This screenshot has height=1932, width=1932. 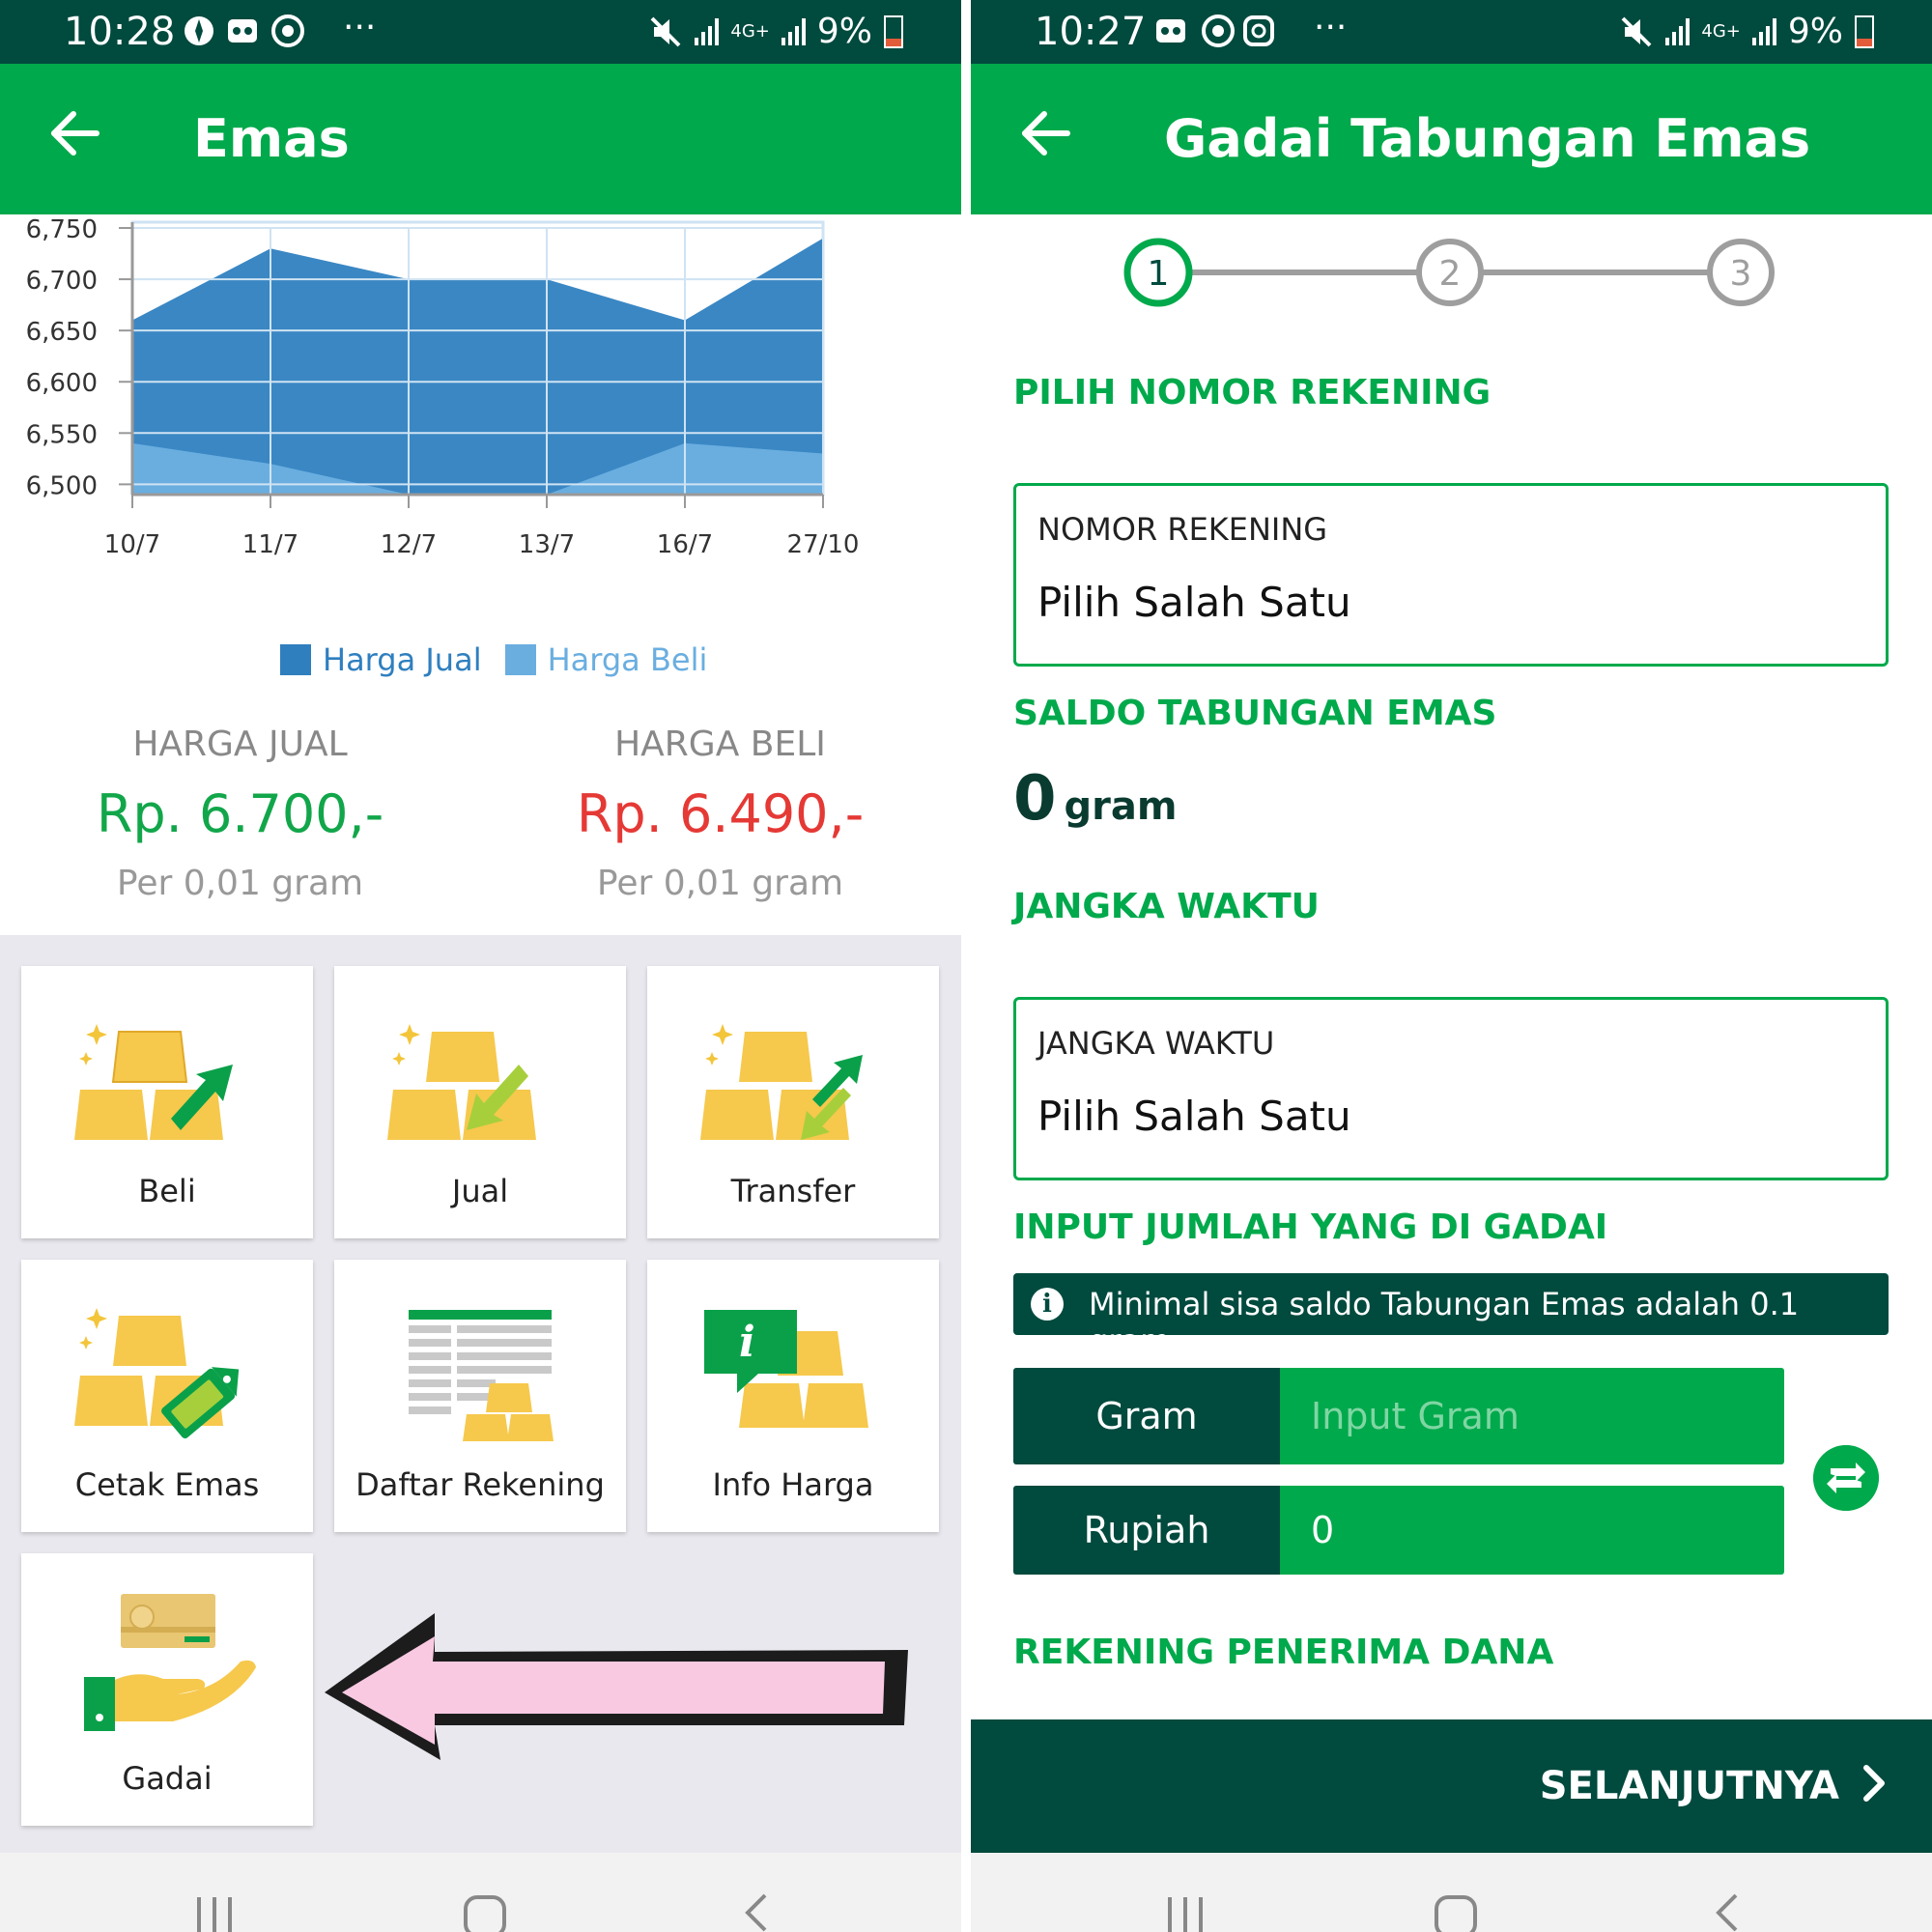 What do you see at coordinates (480, 1396) in the screenshot?
I see `menu-daftar-rekening: Daftar Rekening` at bounding box center [480, 1396].